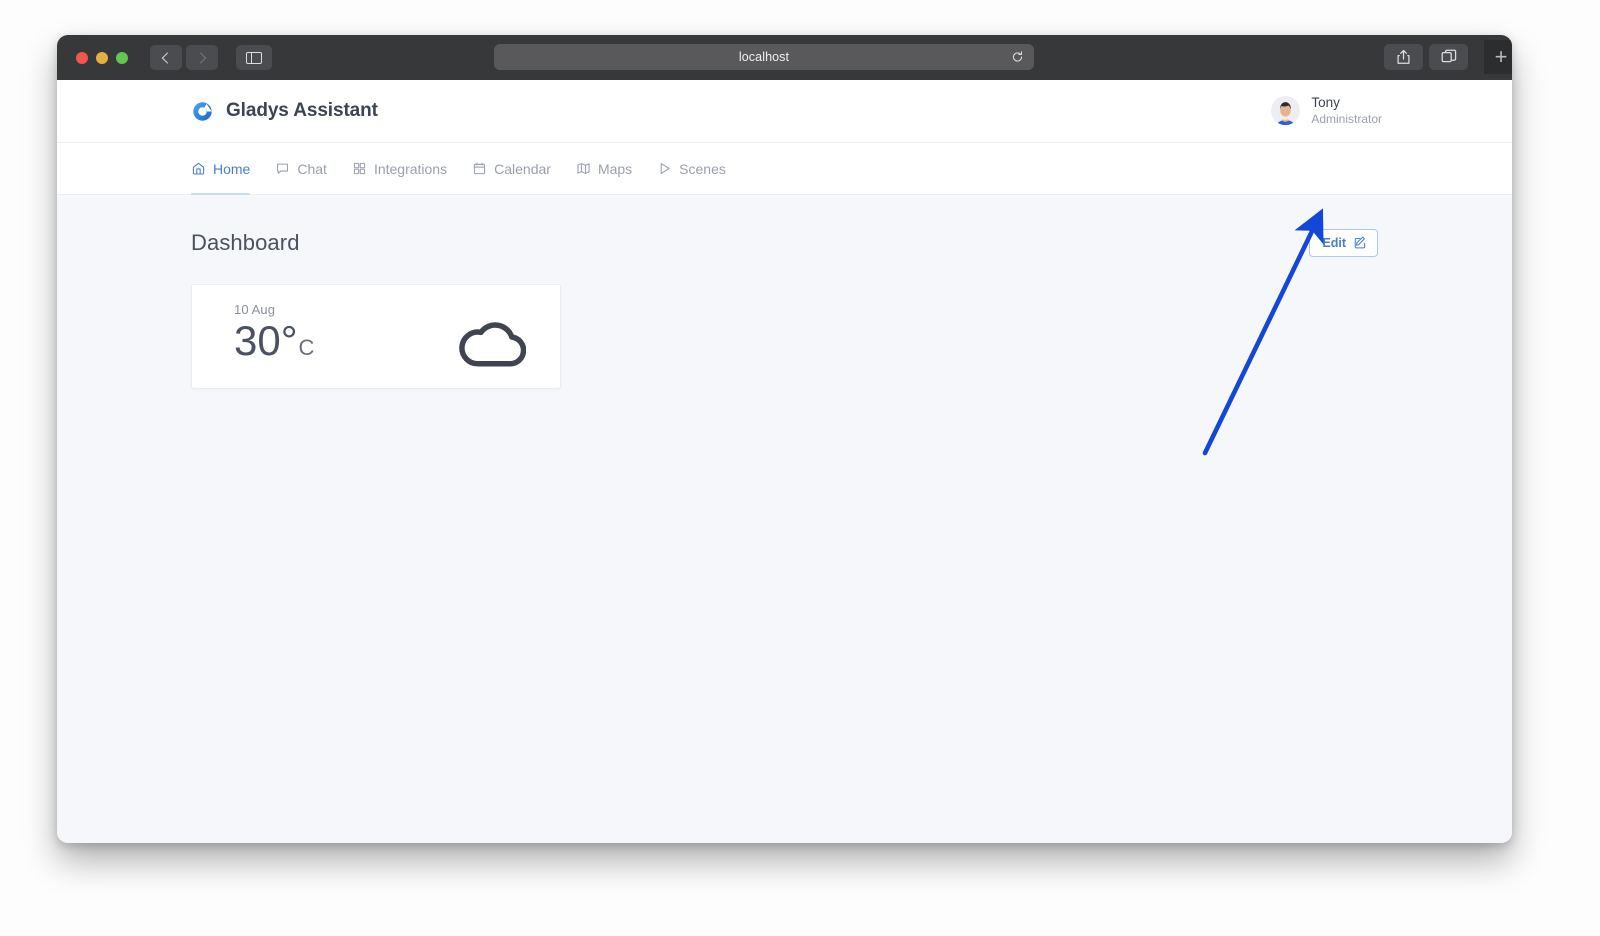 This screenshot has width=1600, height=936. I want to click on integrations-icon, so click(359, 168).